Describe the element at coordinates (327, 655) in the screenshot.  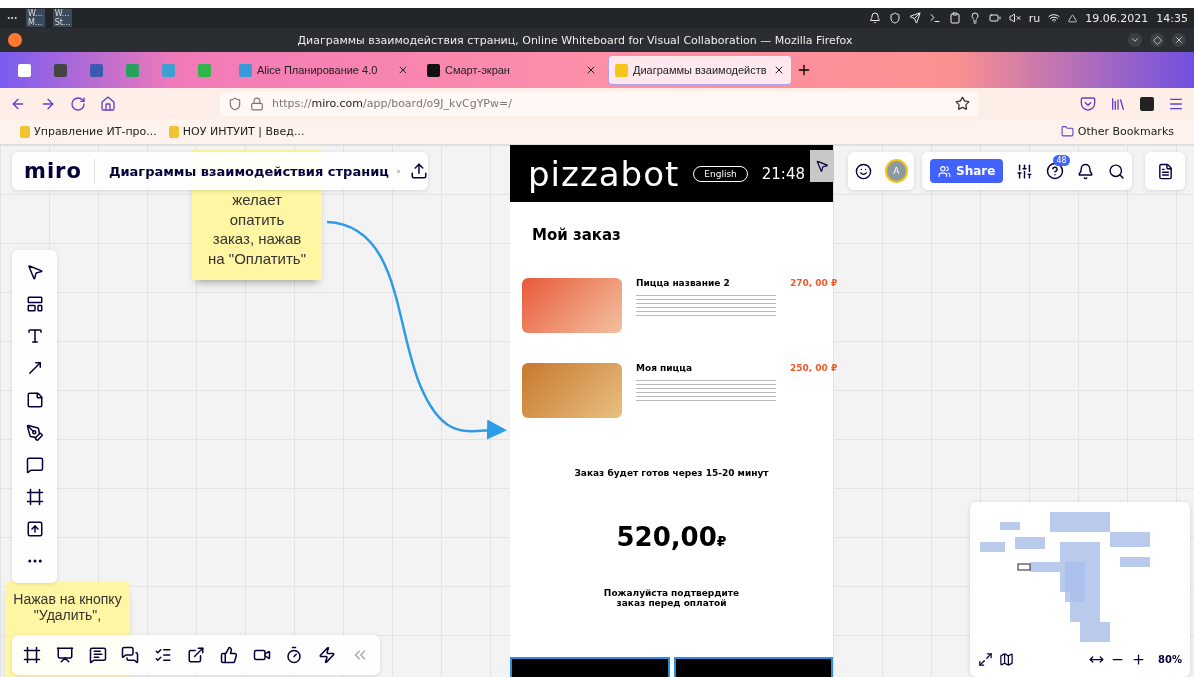
I see `lightning-icon` at that location.